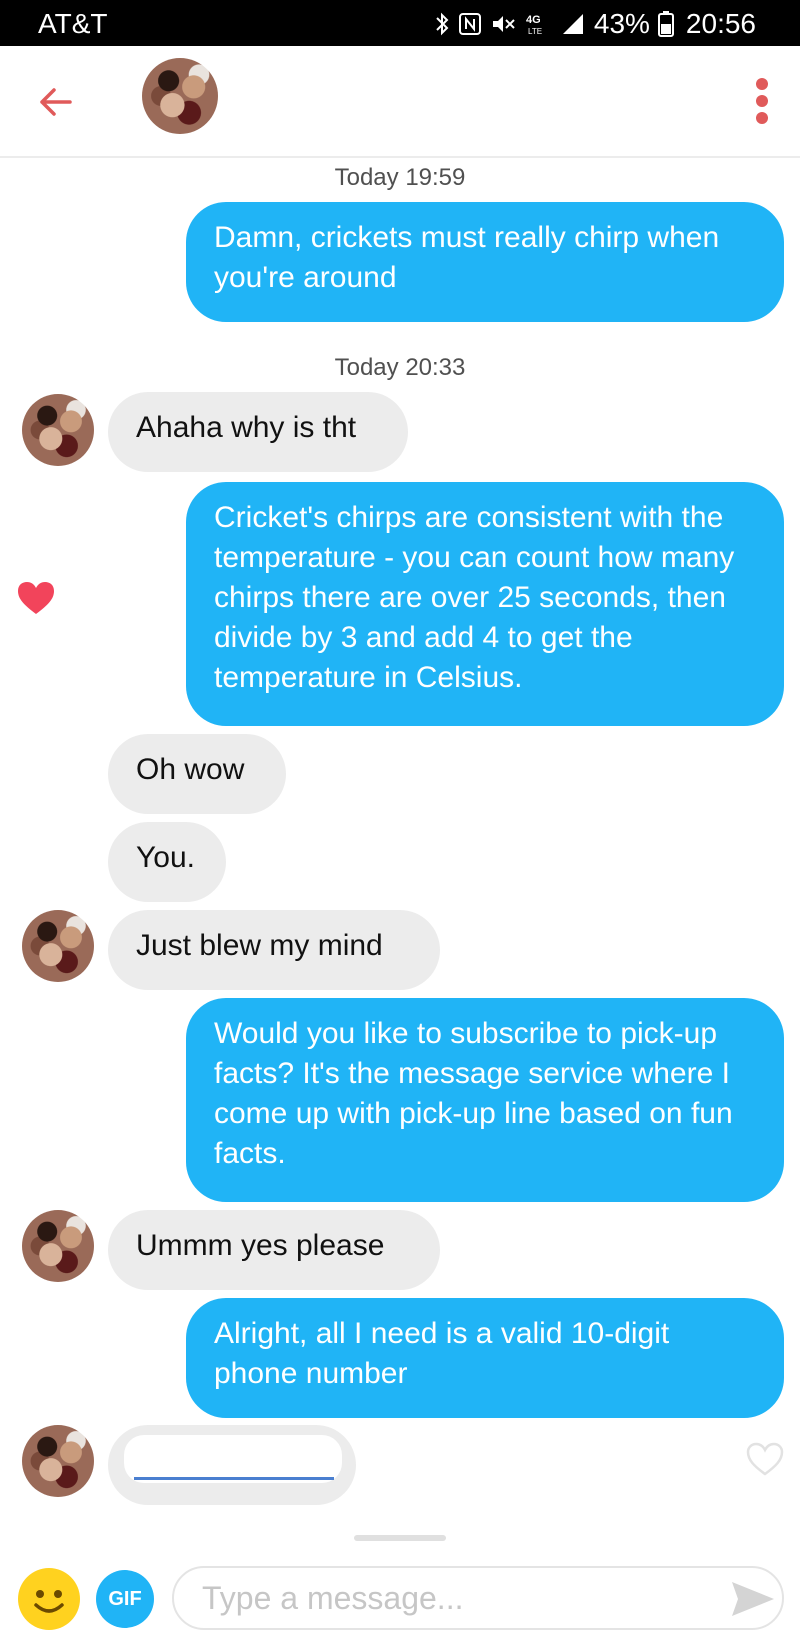  Describe the element at coordinates (400, 177) in the screenshot. I see `timestamp: Today 19:59` at that location.